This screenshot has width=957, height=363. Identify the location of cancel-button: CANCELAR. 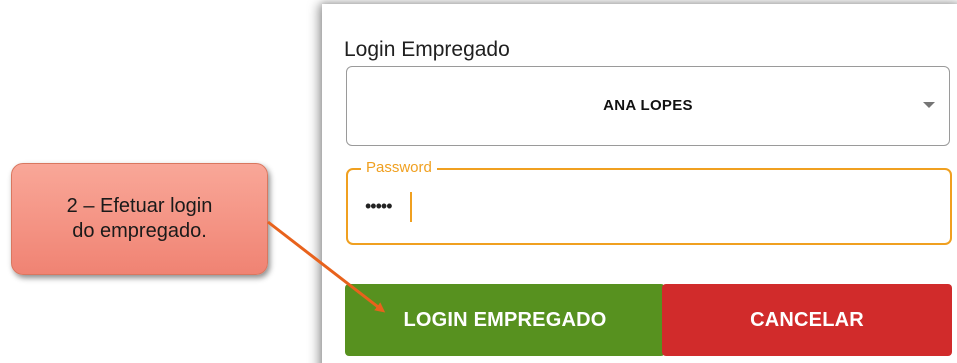
(807, 320).